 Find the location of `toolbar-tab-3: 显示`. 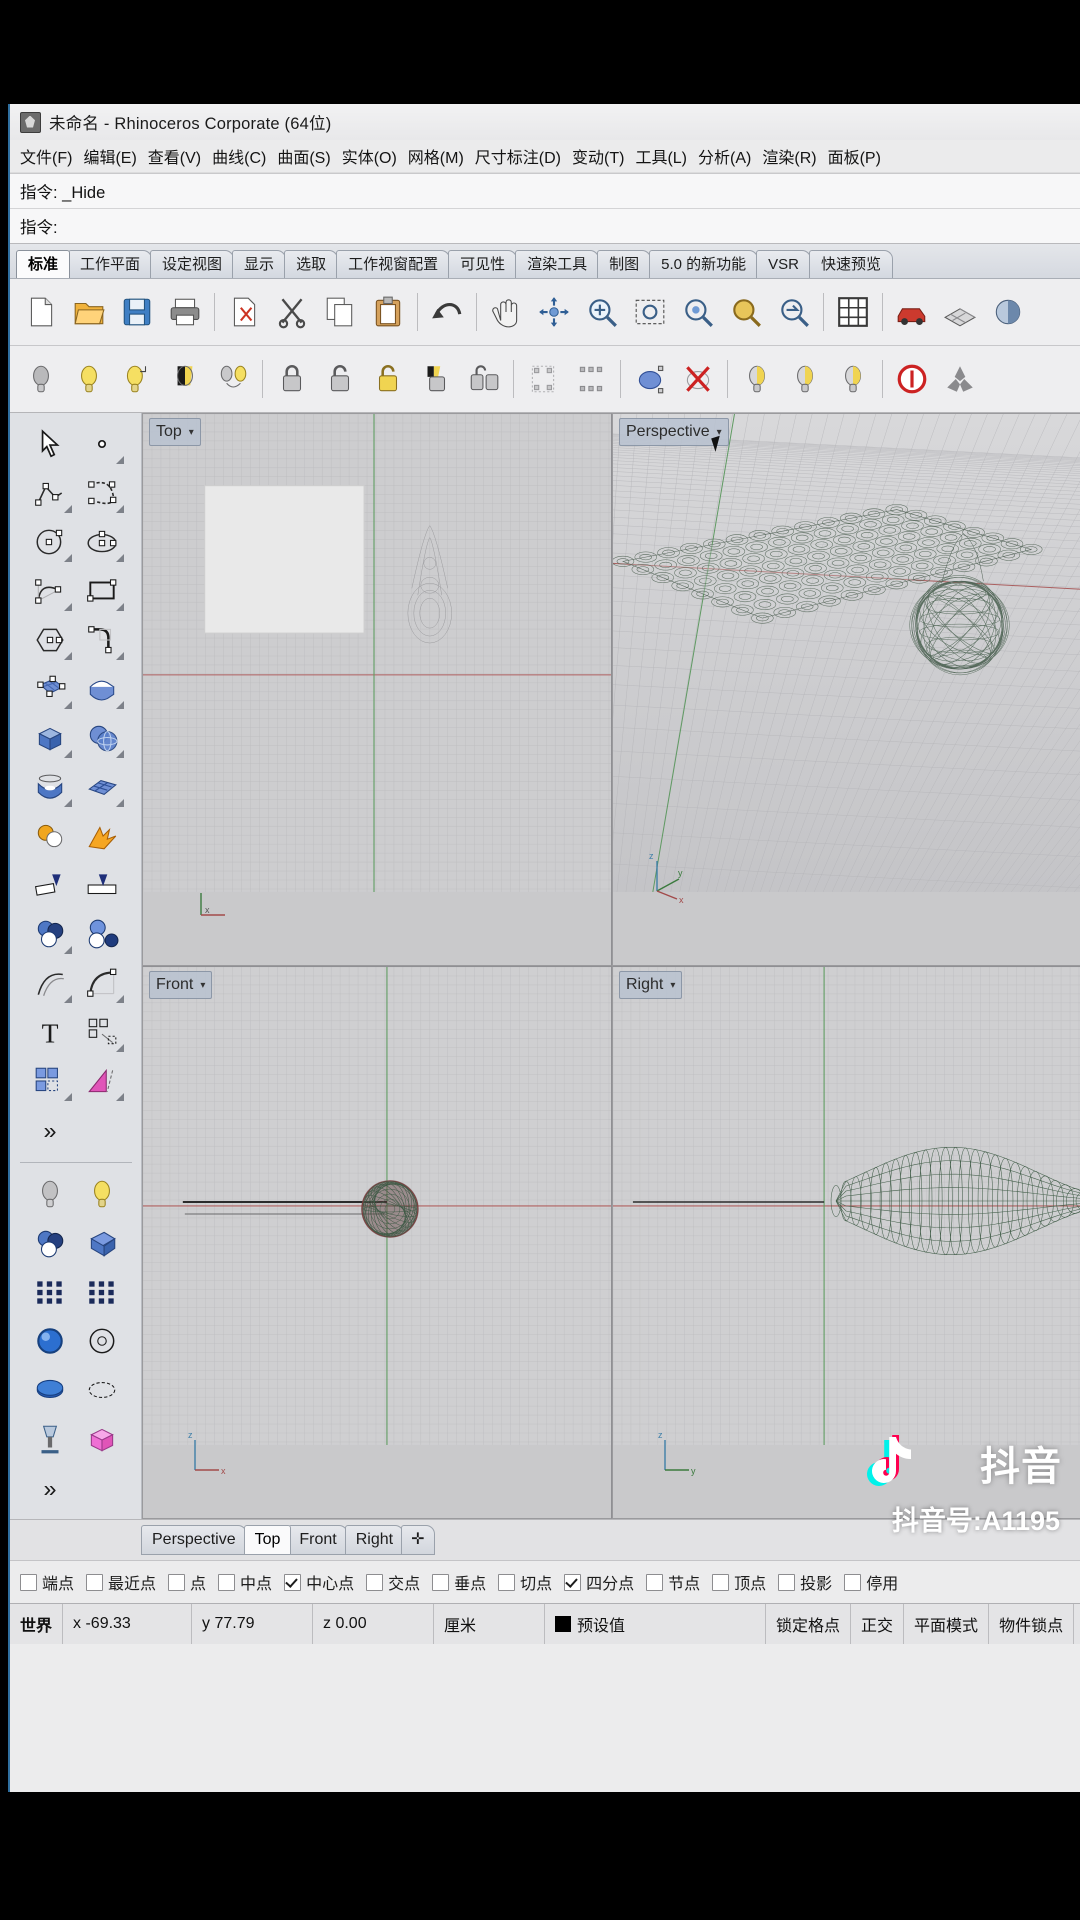

toolbar-tab-3: 显示 is located at coordinates (259, 264).